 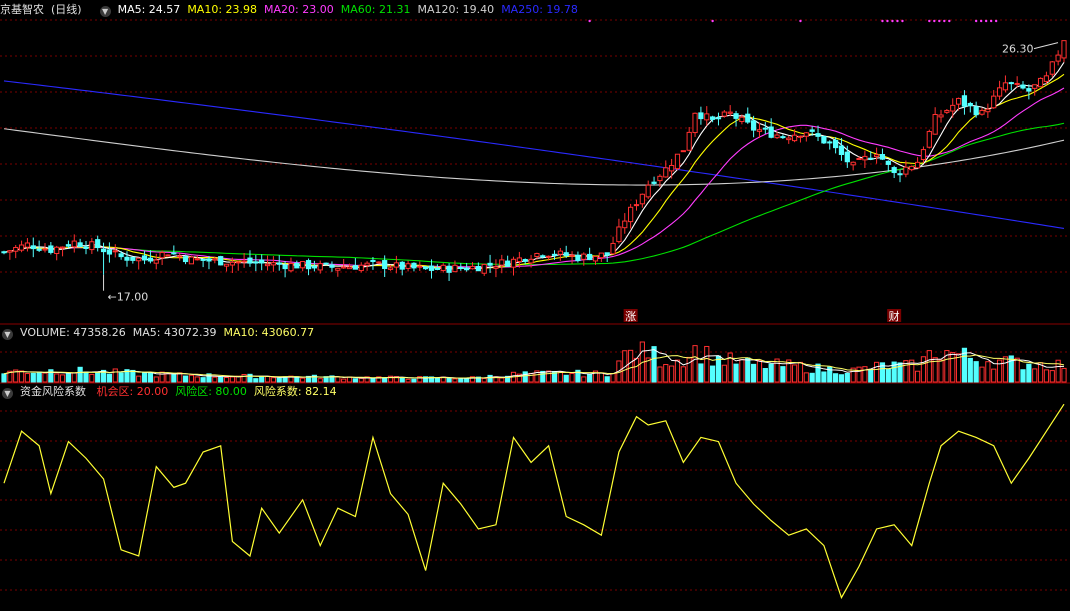 What do you see at coordinates (534, 362) in the screenshot?
I see `volume-panel` at bounding box center [534, 362].